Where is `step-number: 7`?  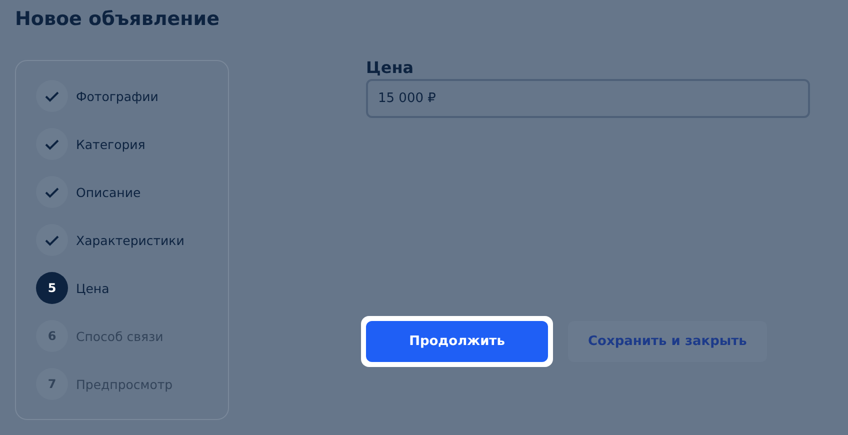 step-number: 7 is located at coordinates (52, 384).